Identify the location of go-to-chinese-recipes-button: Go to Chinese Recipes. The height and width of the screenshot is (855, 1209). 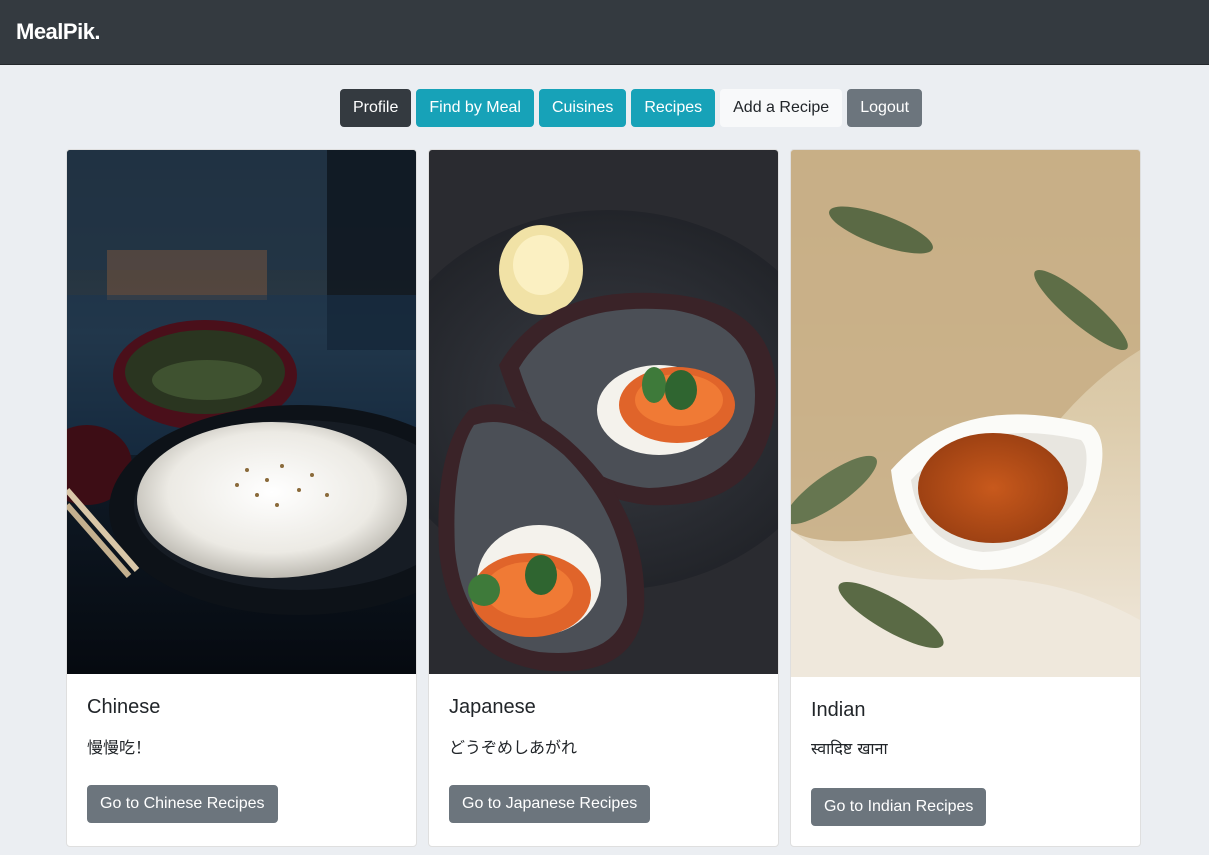
(182, 804).